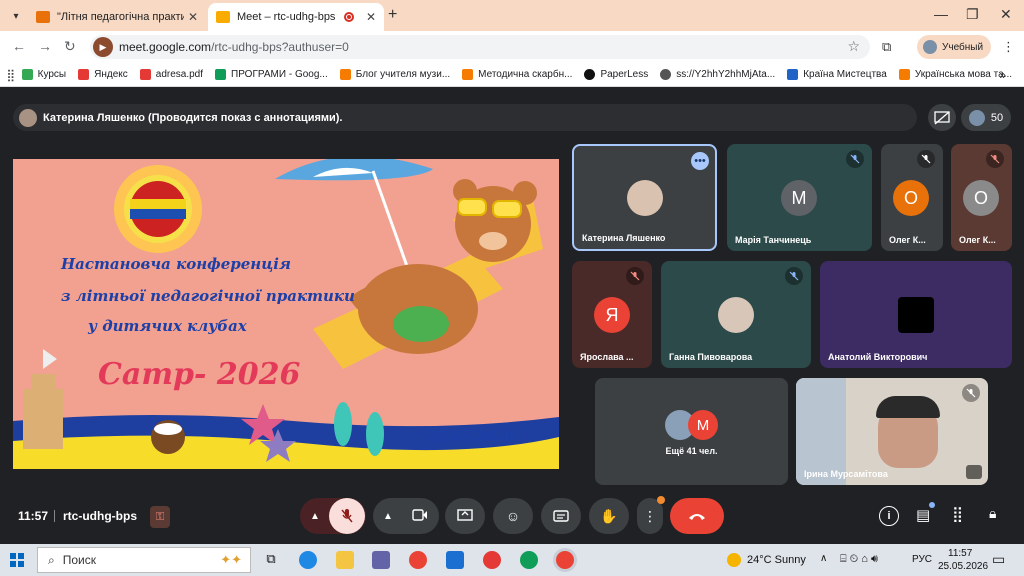  I want to click on more-options-button: ⋮, so click(651, 515).